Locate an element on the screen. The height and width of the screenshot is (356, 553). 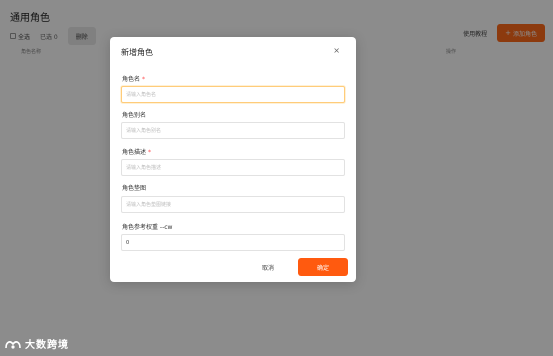
field-label-text: 角色描述 is located at coordinates (134, 152).